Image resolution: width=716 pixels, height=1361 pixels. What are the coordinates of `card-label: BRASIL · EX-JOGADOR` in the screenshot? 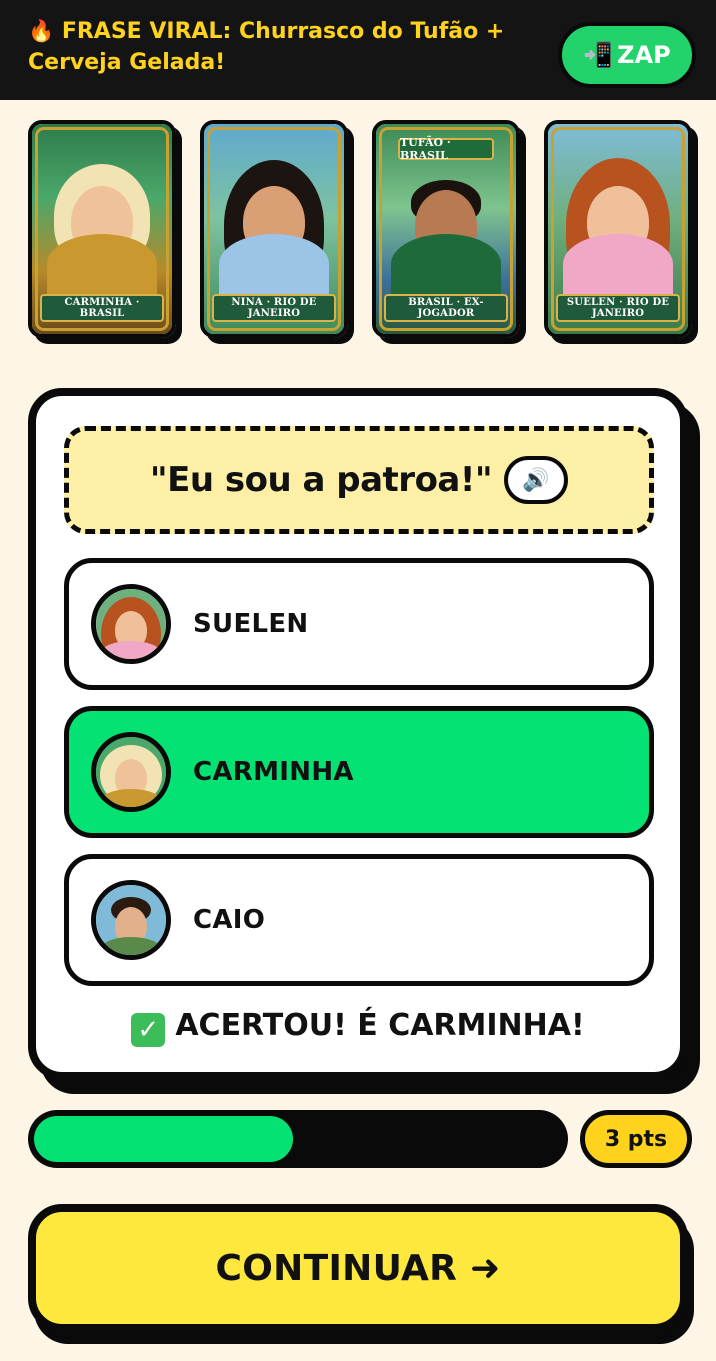 It's located at (446, 308).